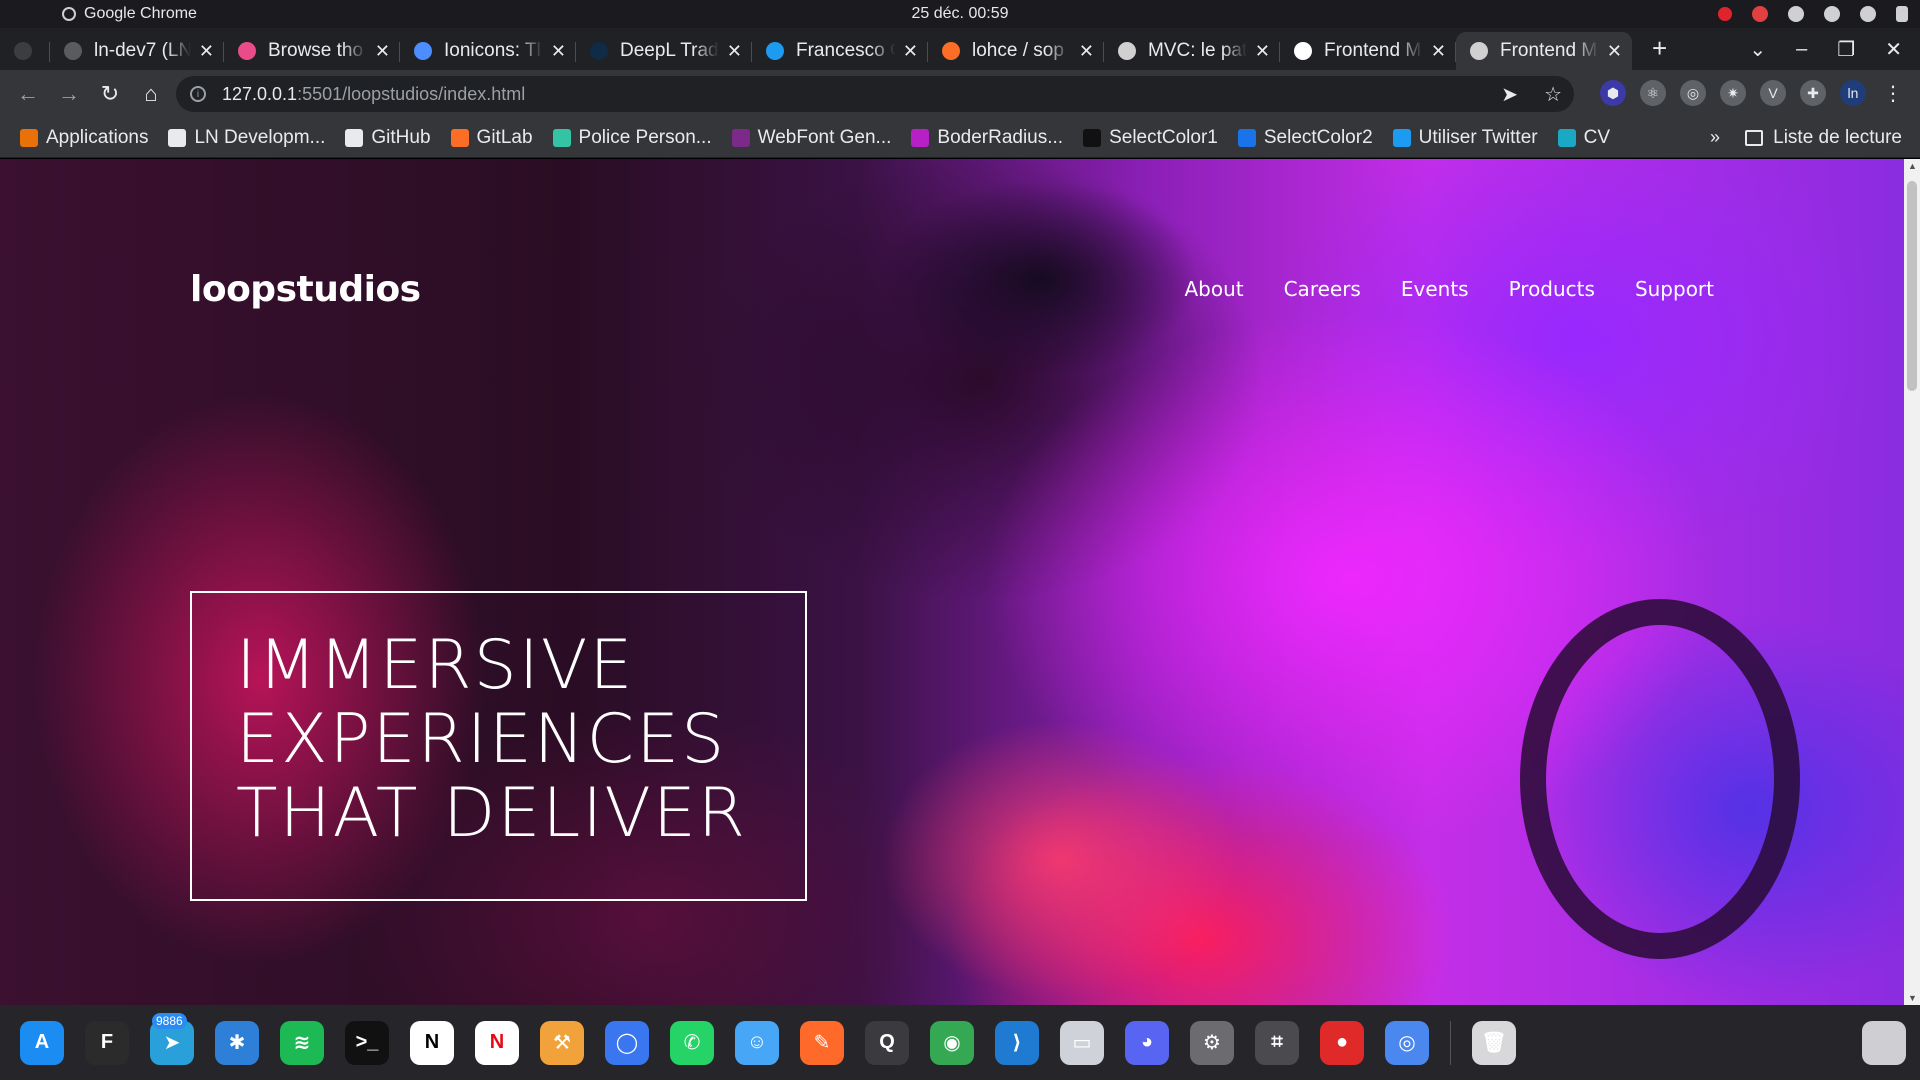 The width and height of the screenshot is (1920, 1080). I want to click on quicktime-icon: Q, so click(887, 1042).